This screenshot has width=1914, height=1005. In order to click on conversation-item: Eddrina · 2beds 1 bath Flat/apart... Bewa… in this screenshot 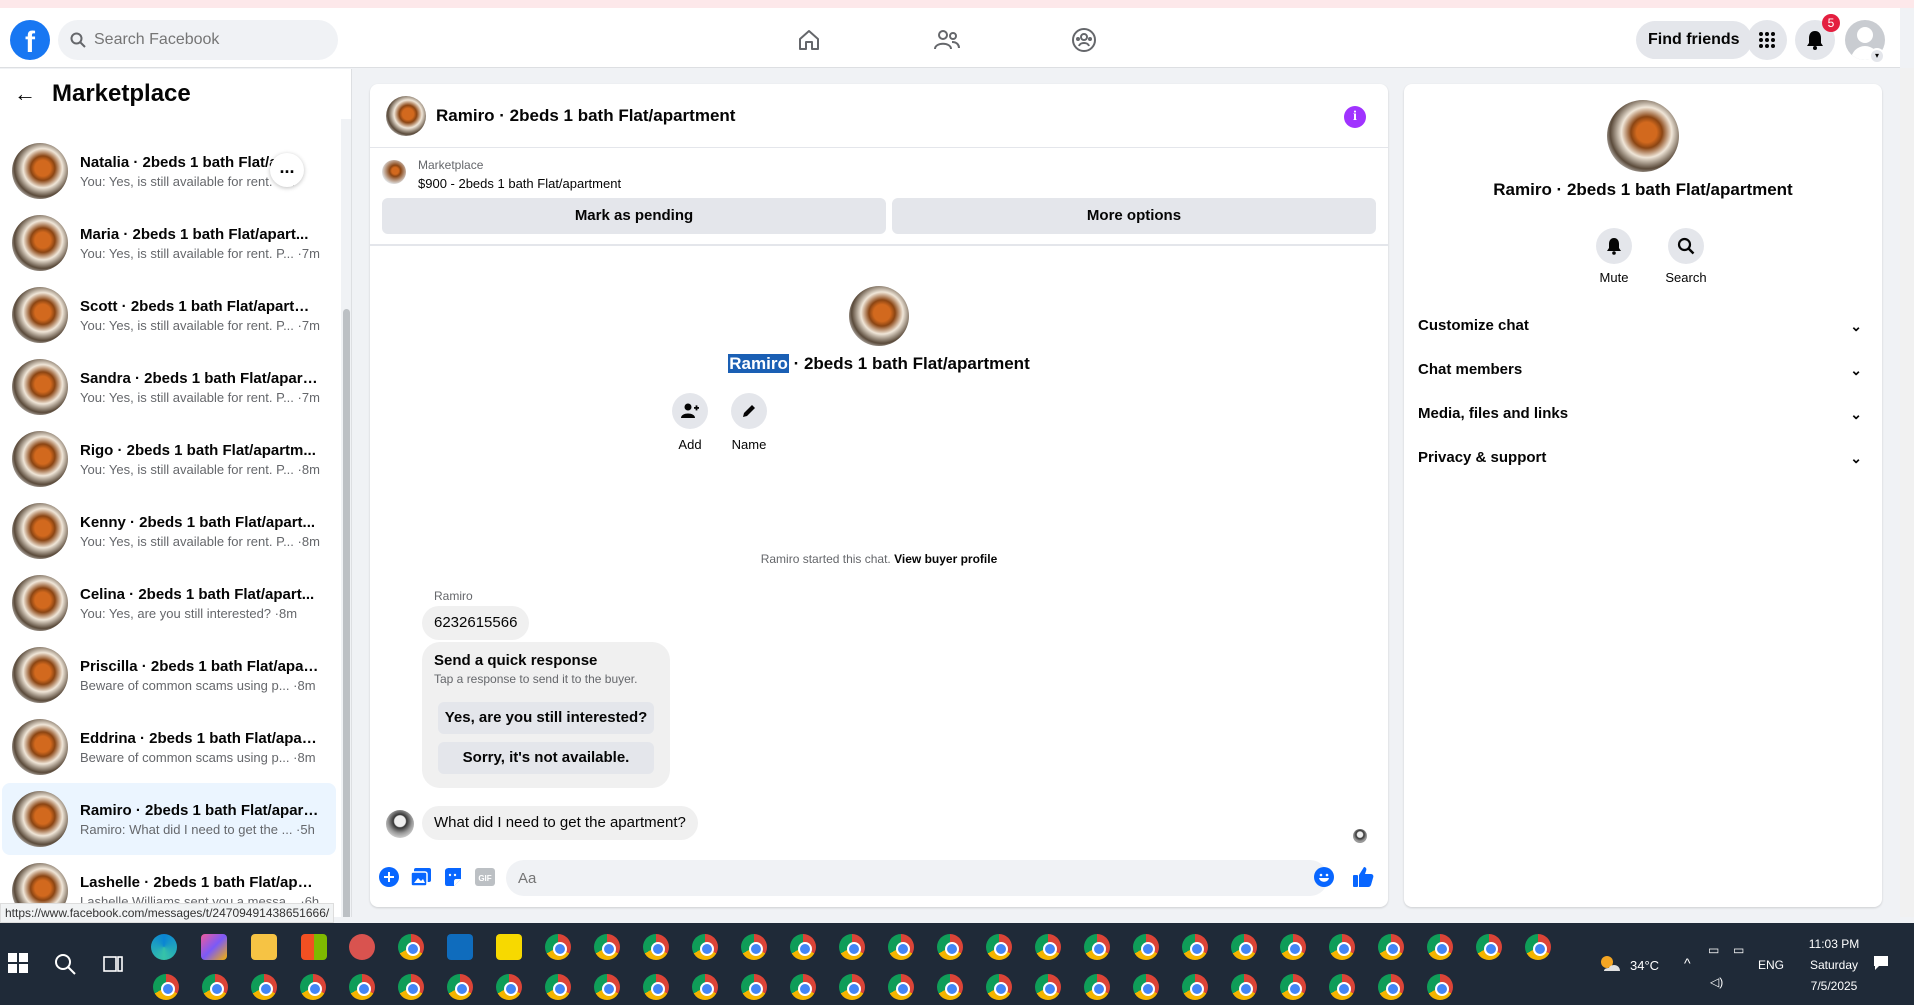, I will do `click(169, 747)`.